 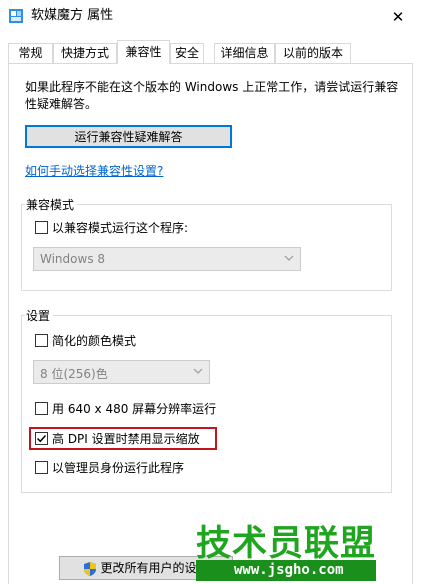 I want to click on settings-title: 设置, so click(x=39, y=315).